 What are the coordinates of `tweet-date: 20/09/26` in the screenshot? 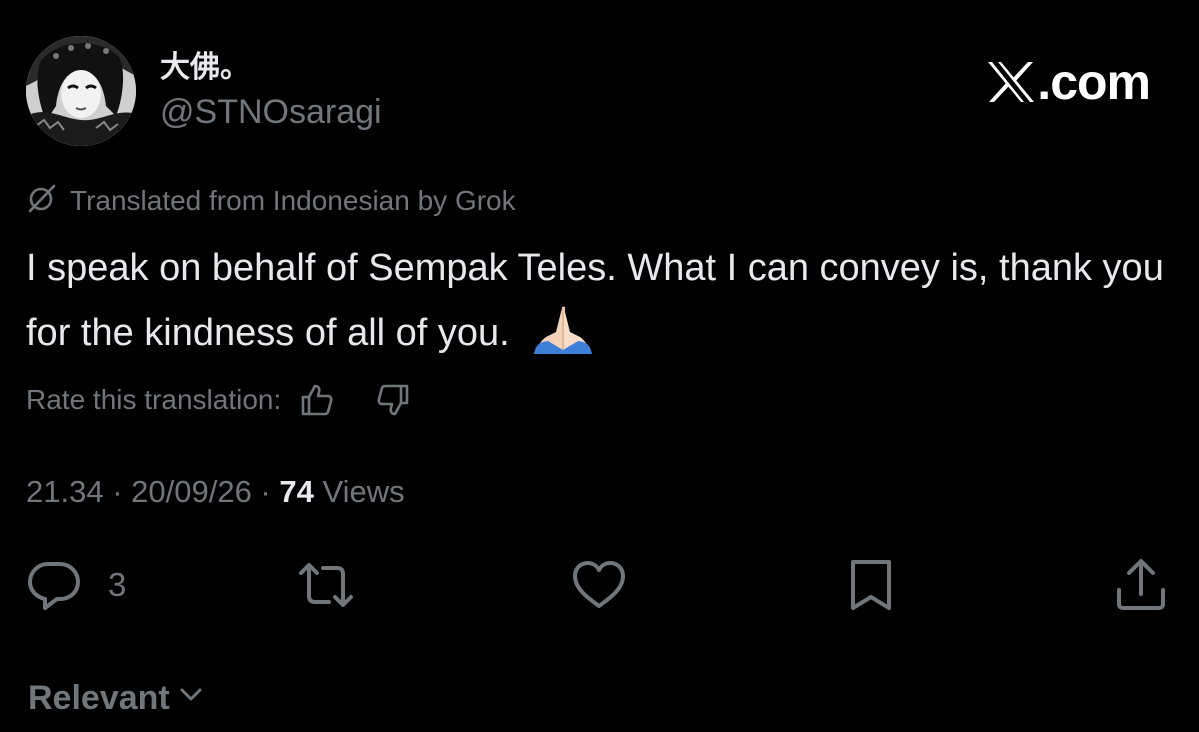 It's located at (191, 491).